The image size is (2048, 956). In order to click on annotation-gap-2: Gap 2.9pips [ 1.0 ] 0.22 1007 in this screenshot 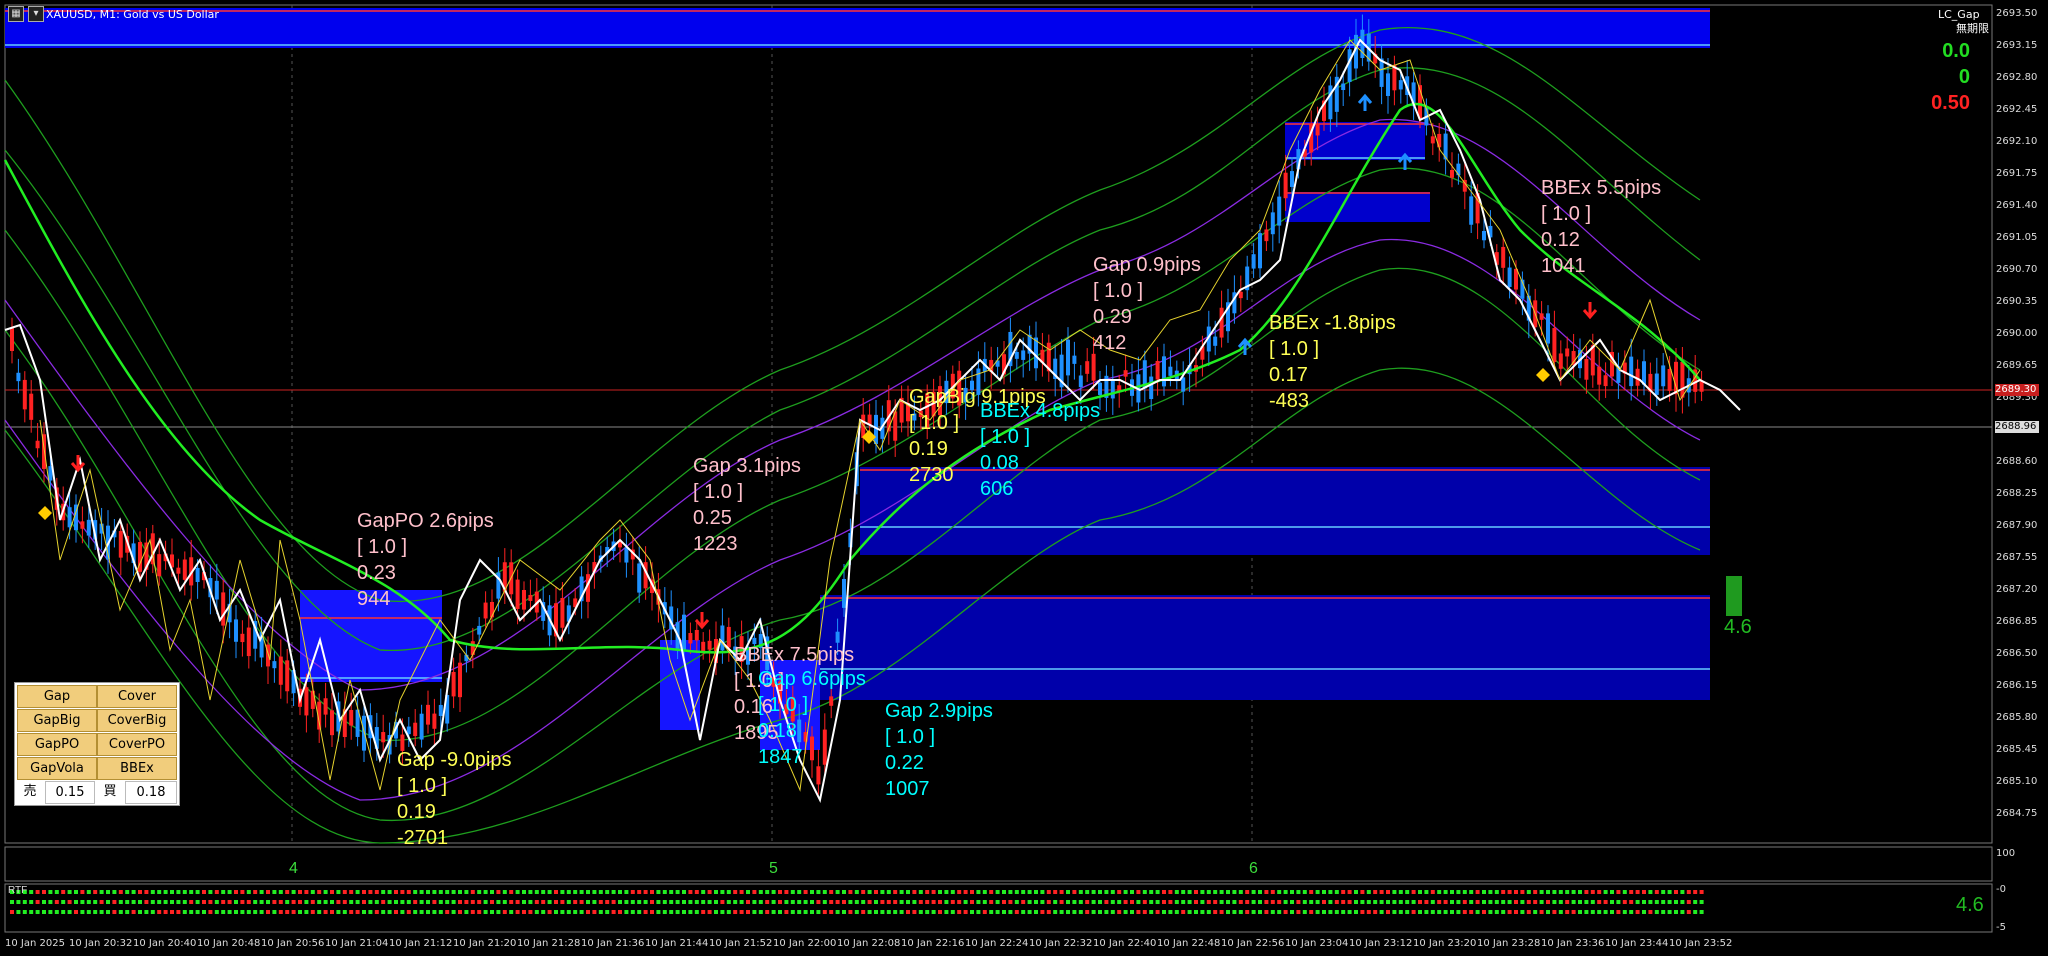, I will do `click(939, 750)`.